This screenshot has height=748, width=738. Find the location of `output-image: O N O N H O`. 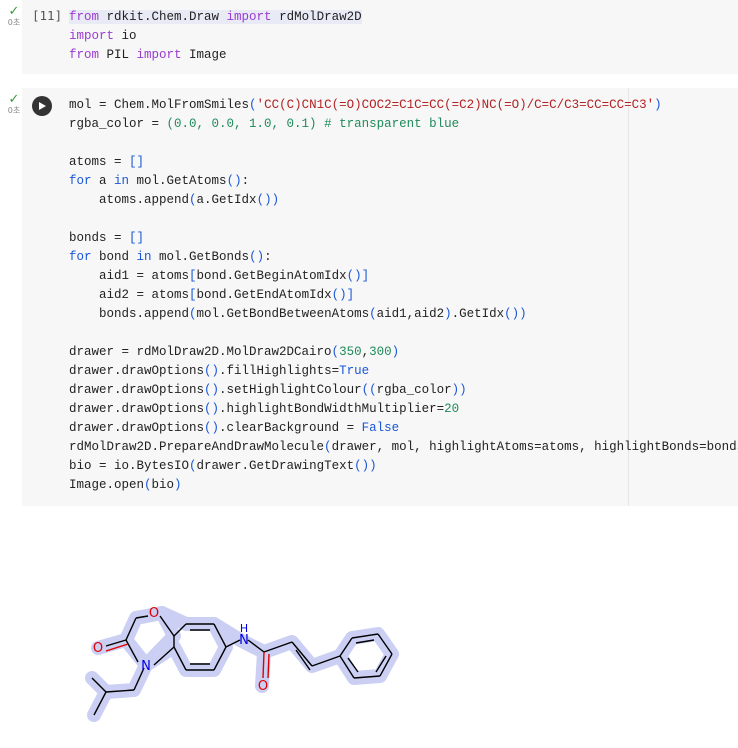

output-image: O N O N H O is located at coordinates (237, 630).